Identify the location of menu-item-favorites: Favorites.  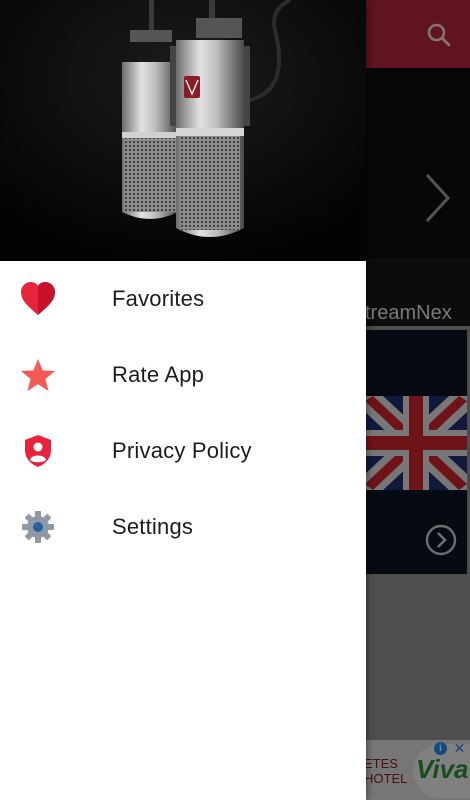
(183, 299).